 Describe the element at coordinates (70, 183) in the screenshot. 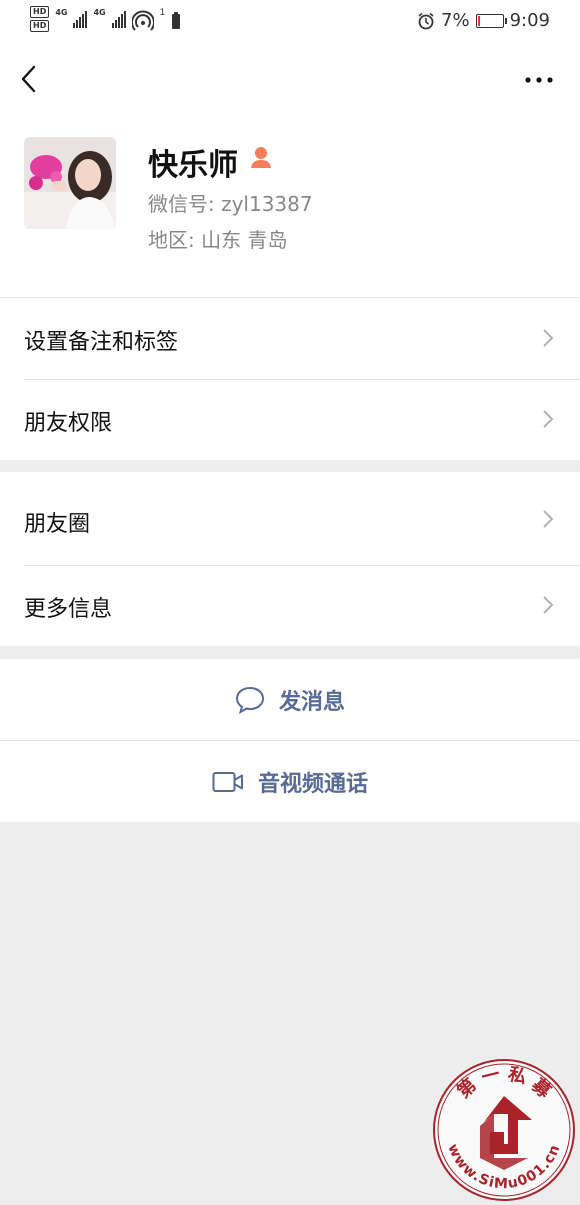

I see `avatar` at that location.